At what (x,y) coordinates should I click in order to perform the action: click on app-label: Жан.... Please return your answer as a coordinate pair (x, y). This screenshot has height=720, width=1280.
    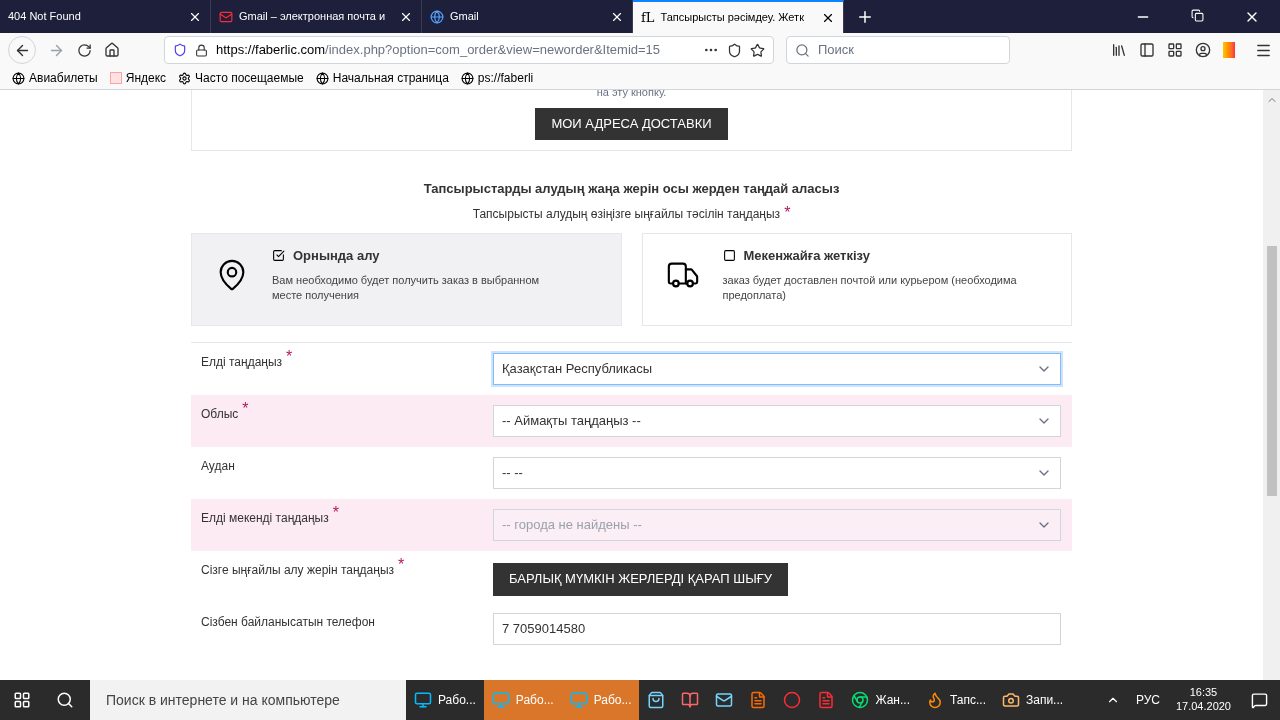
    Looking at the image, I should click on (892, 700).